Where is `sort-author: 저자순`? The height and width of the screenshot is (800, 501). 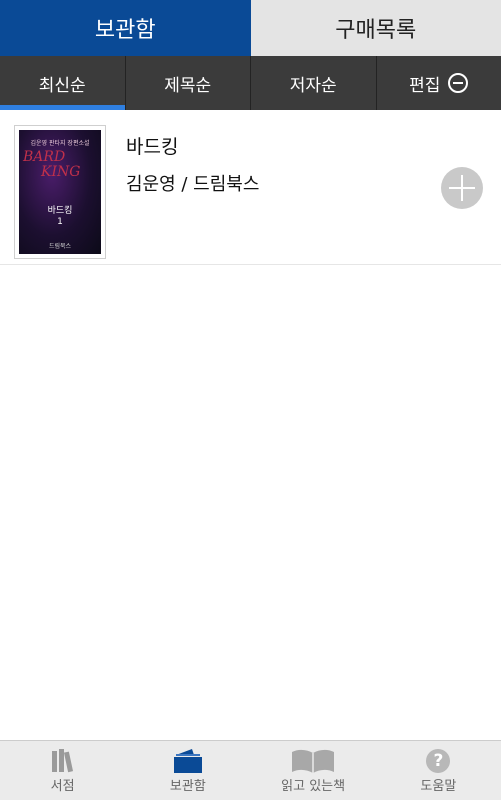 sort-author: 저자순 is located at coordinates (313, 83).